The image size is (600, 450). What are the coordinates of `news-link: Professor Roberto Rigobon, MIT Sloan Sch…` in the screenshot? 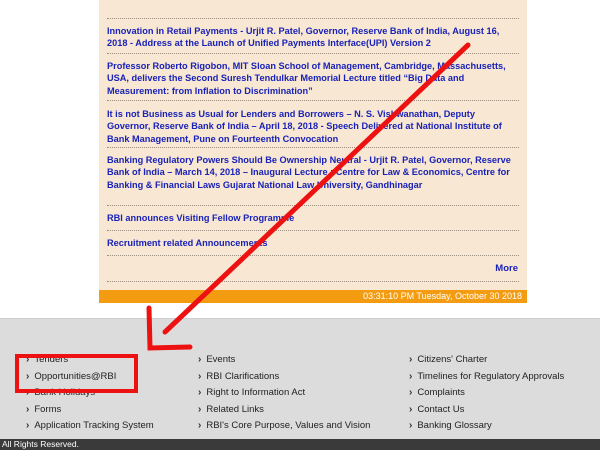 It's located at (313, 78).